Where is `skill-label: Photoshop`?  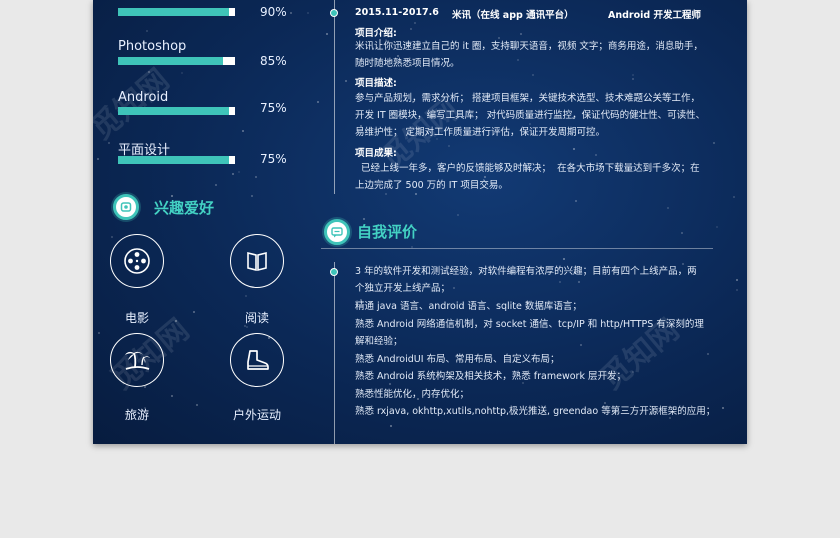 skill-label: Photoshop is located at coordinates (152, 46).